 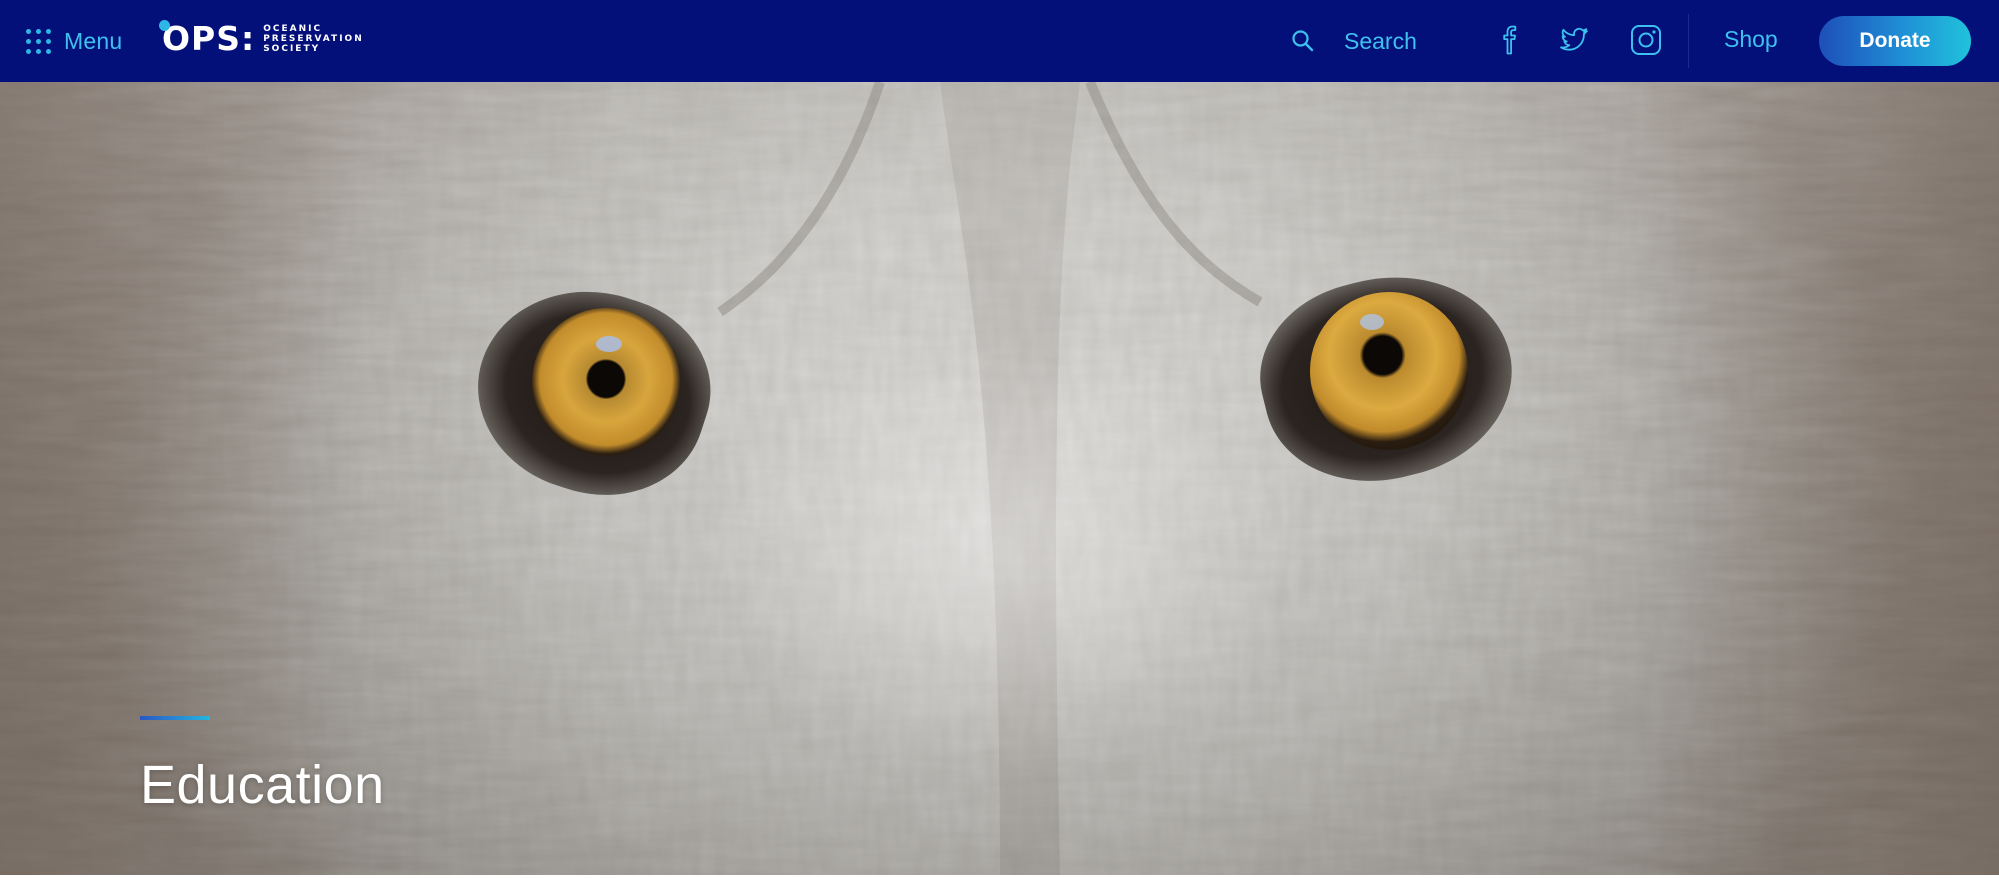 What do you see at coordinates (293, 29) in the screenshot?
I see `logo-subtitle-line-1: OCEANIC` at bounding box center [293, 29].